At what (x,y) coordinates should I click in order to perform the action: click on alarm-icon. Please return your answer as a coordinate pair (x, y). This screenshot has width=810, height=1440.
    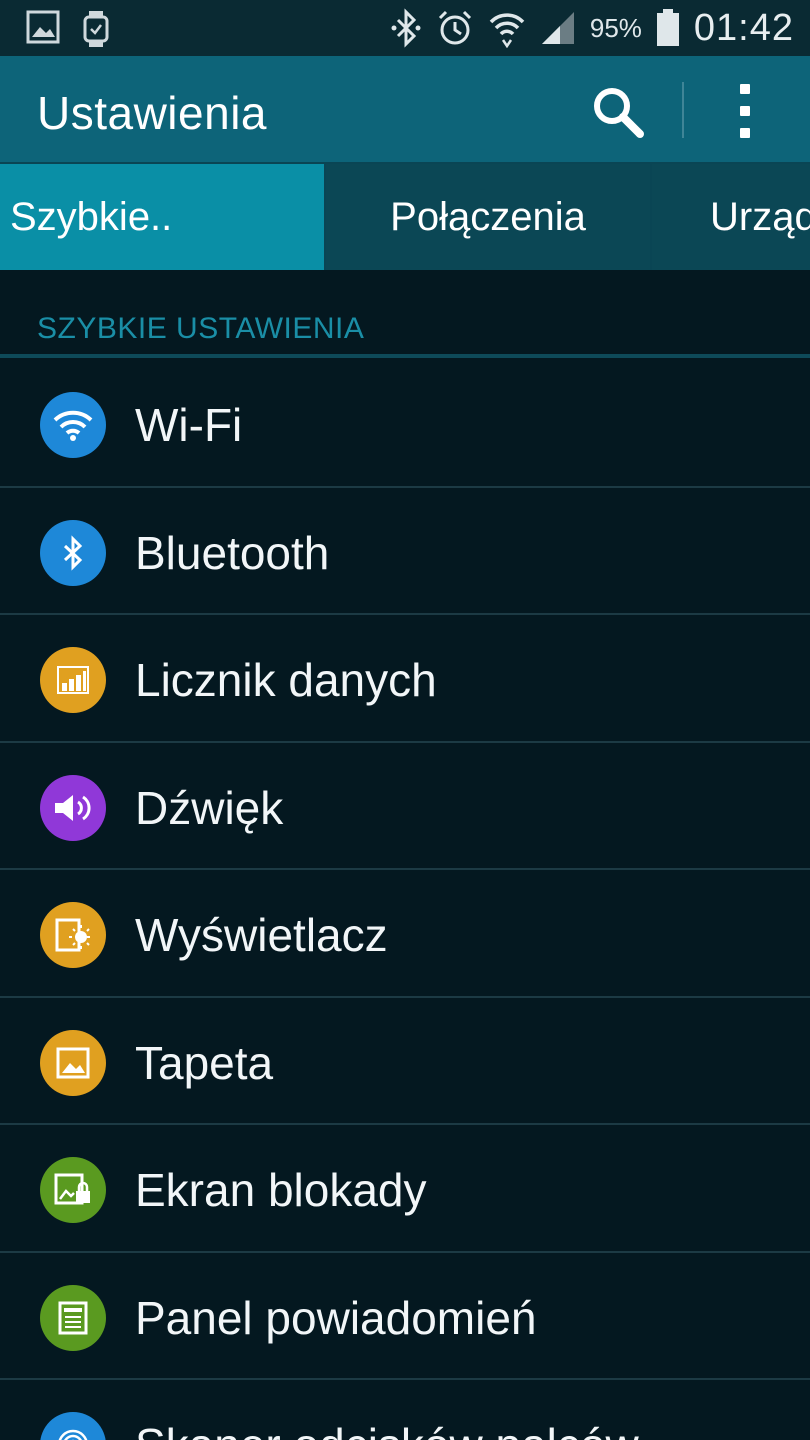
    Looking at the image, I should click on (455, 28).